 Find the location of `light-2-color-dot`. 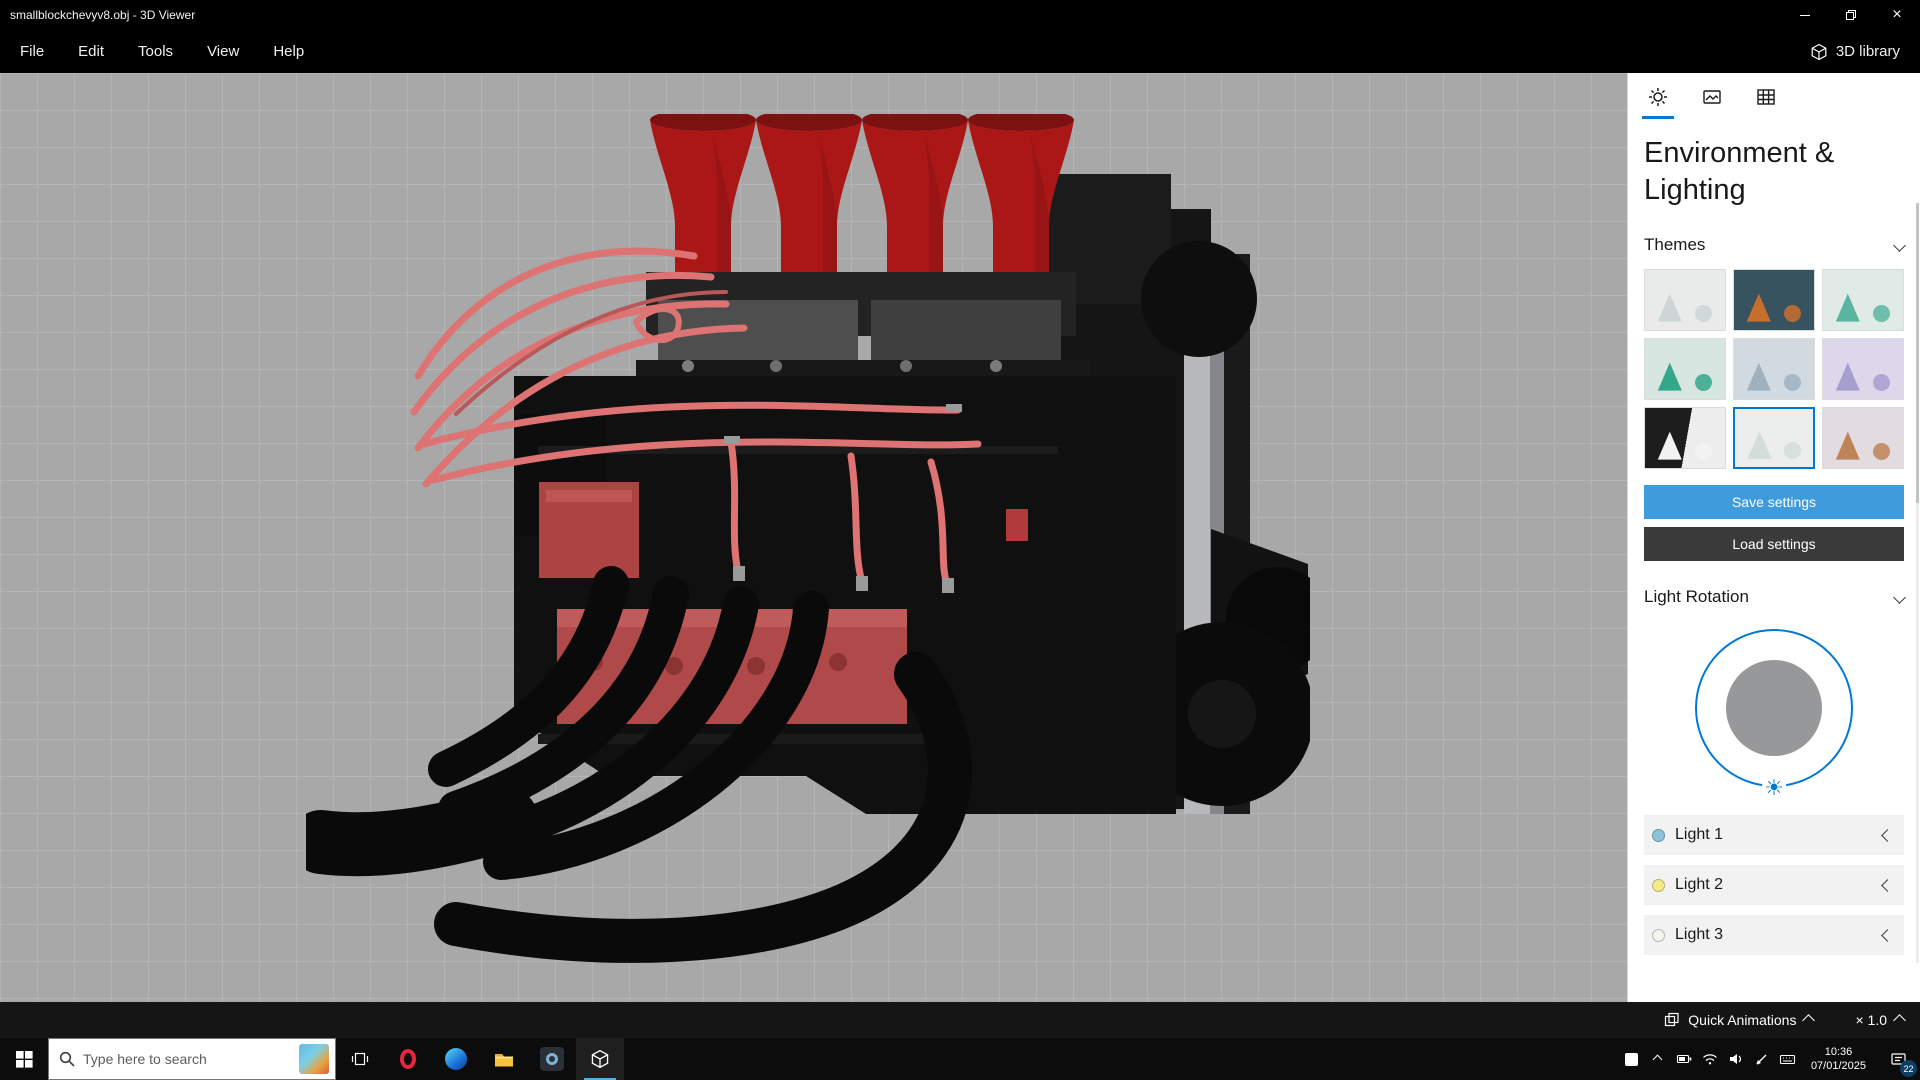

light-2-color-dot is located at coordinates (1658, 885).